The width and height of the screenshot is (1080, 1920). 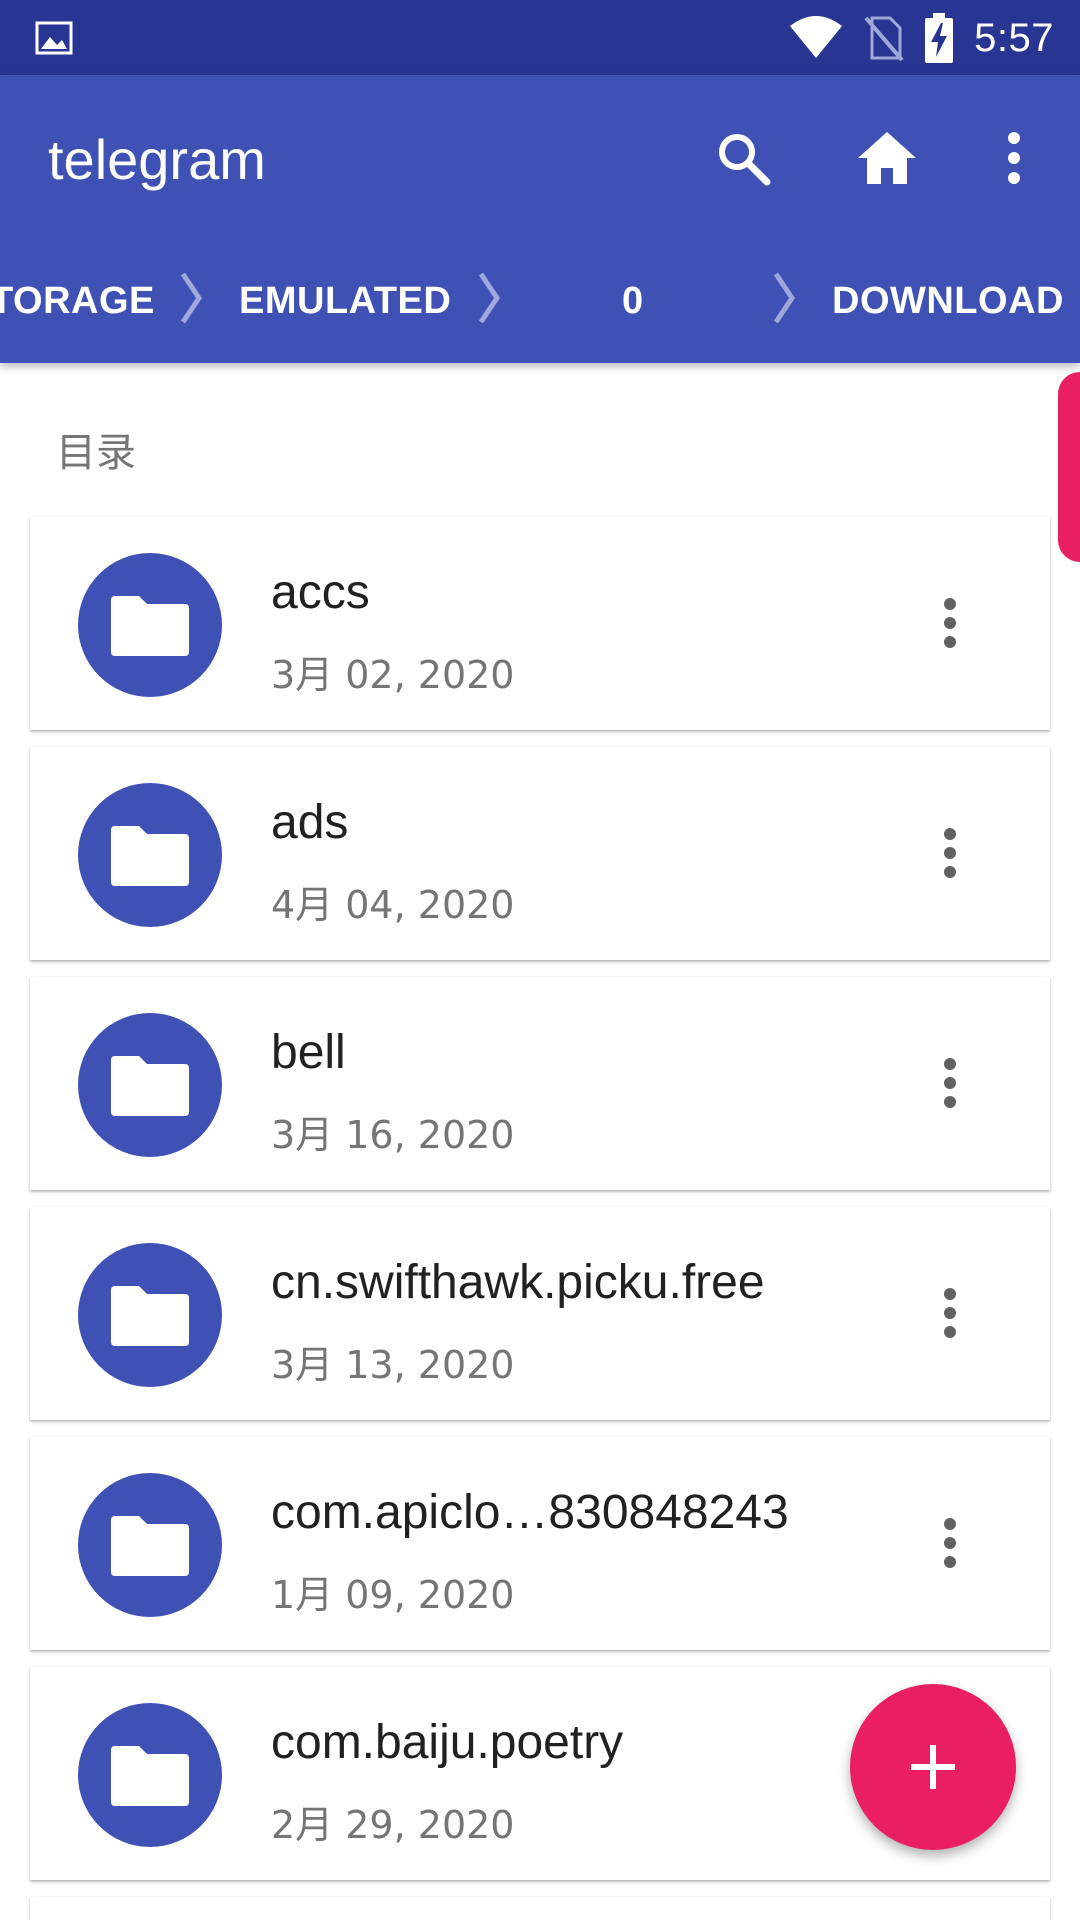 I want to click on app-title: telegram, so click(x=157, y=159).